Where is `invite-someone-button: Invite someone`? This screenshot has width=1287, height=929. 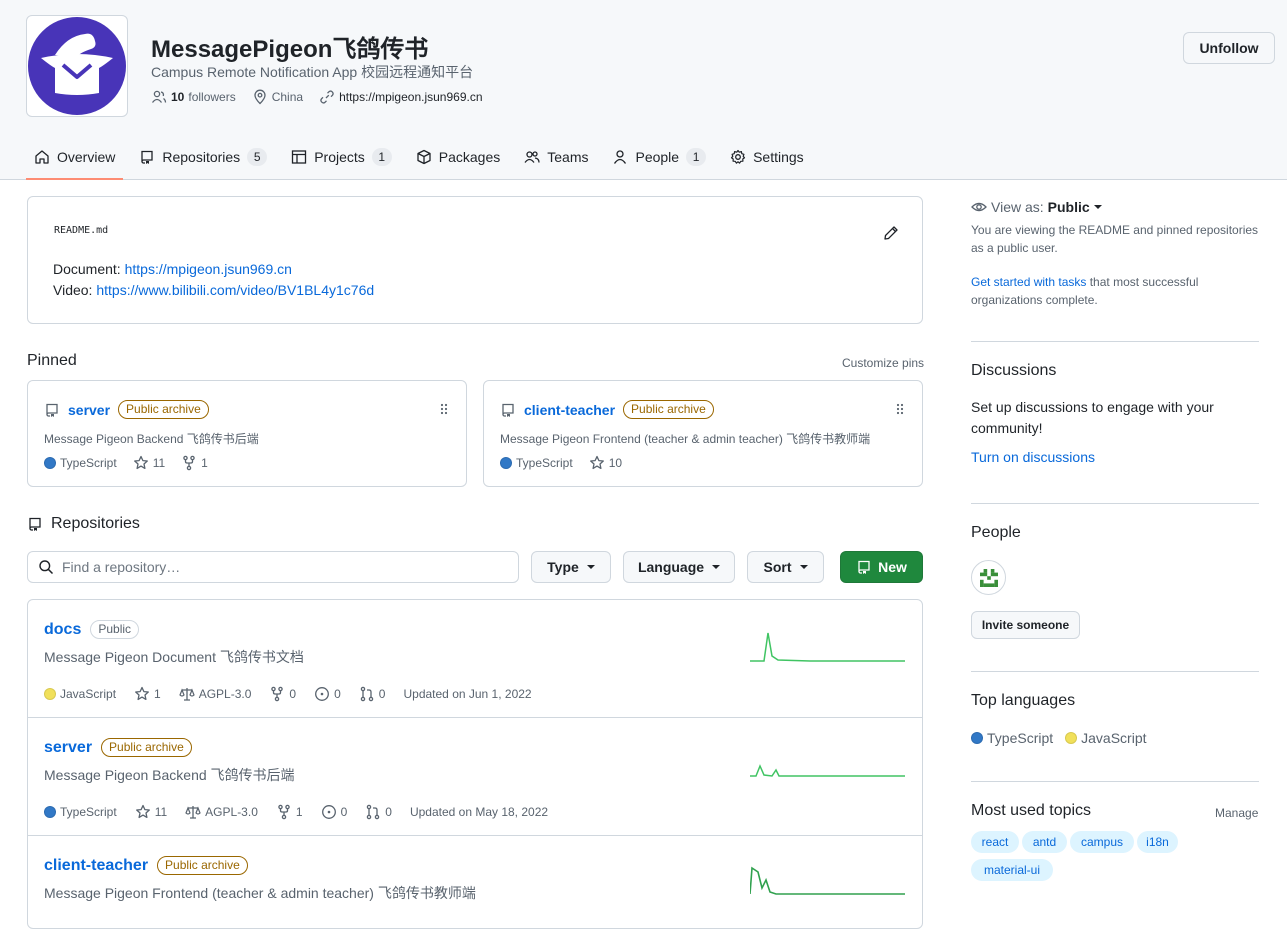 invite-someone-button: Invite someone is located at coordinates (1025, 625).